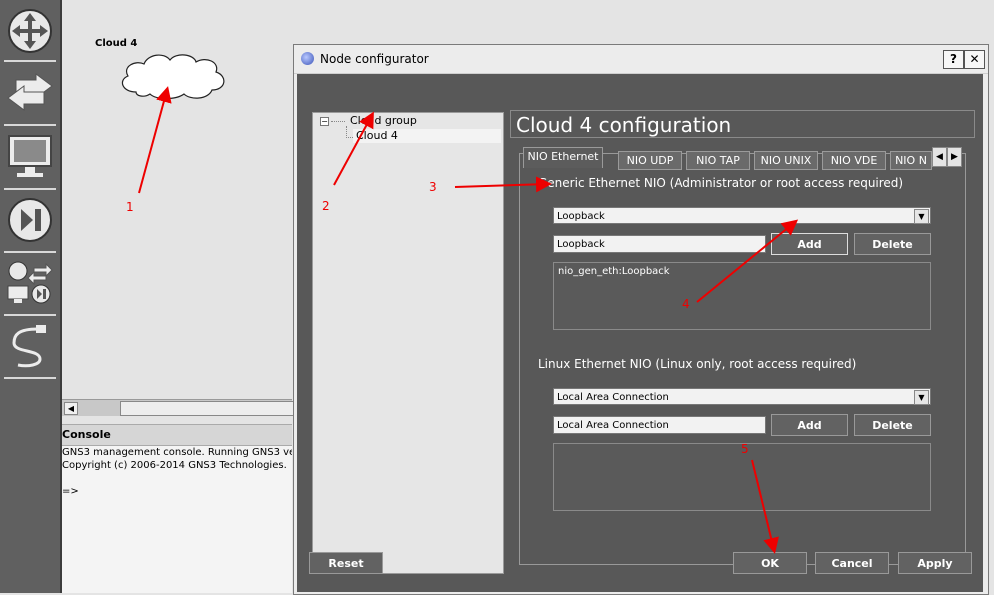 The height and width of the screenshot is (595, 994). What do you see at coordinates (307, 58) in the screenshot?
I see `gns3-app-icon` at bounding box center [307, 58].